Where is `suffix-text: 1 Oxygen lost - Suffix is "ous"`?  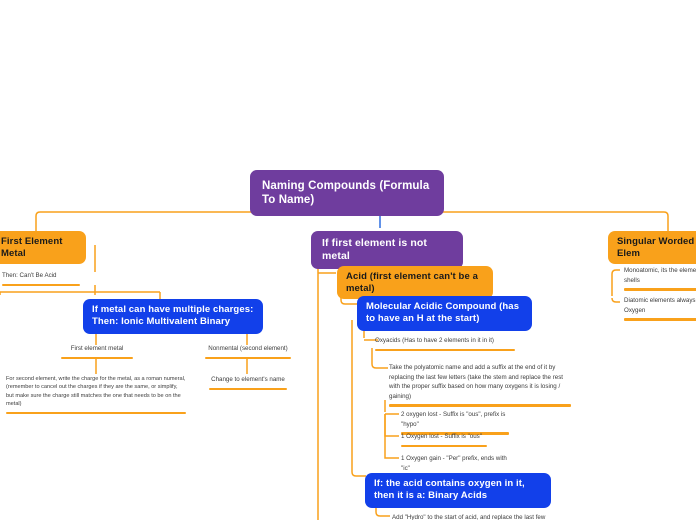 suffix-text: 1 Oxygen lost - Suffix is "ous" is located at coordinates (441, 436).